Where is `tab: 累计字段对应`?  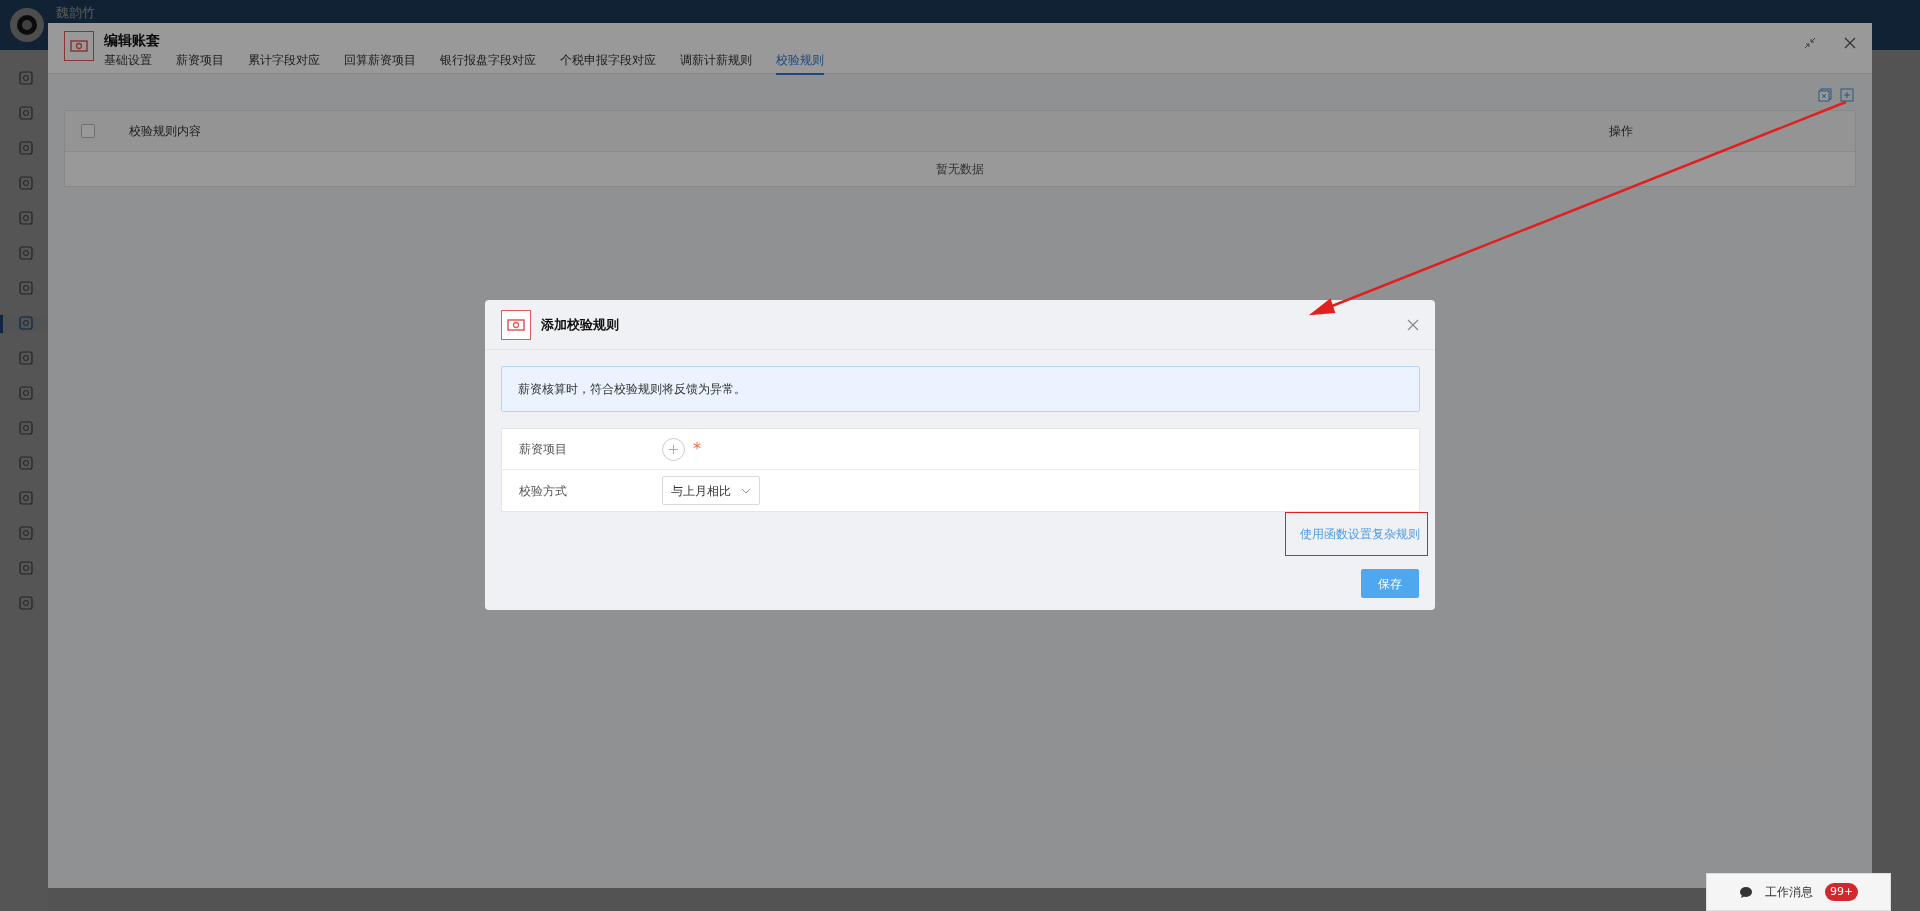
tab: 累计字段对应 is located at coordinates (284, 63).